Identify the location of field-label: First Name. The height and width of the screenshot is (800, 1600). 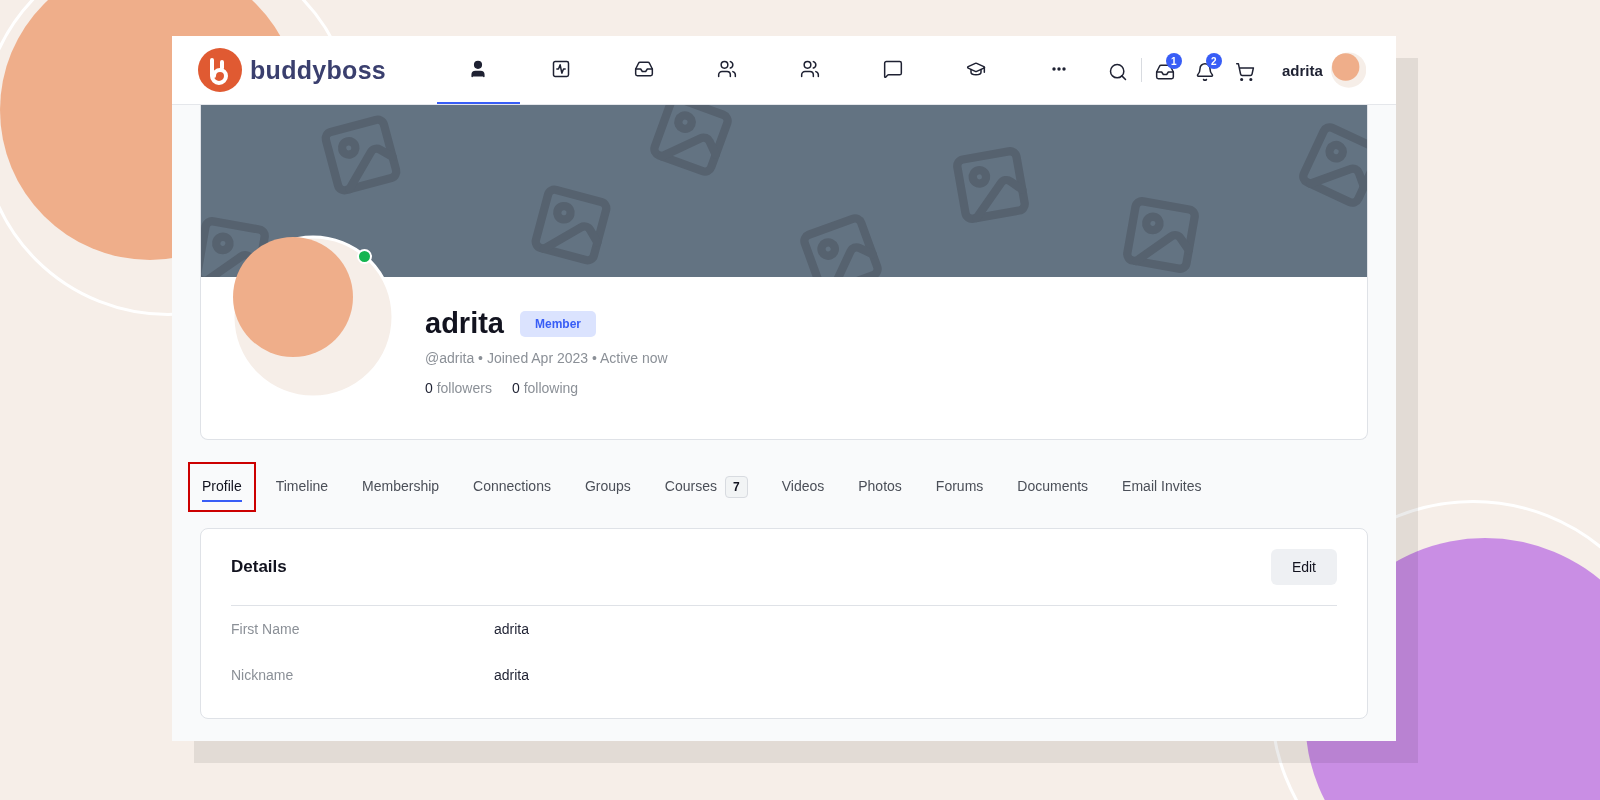
(266, 629).